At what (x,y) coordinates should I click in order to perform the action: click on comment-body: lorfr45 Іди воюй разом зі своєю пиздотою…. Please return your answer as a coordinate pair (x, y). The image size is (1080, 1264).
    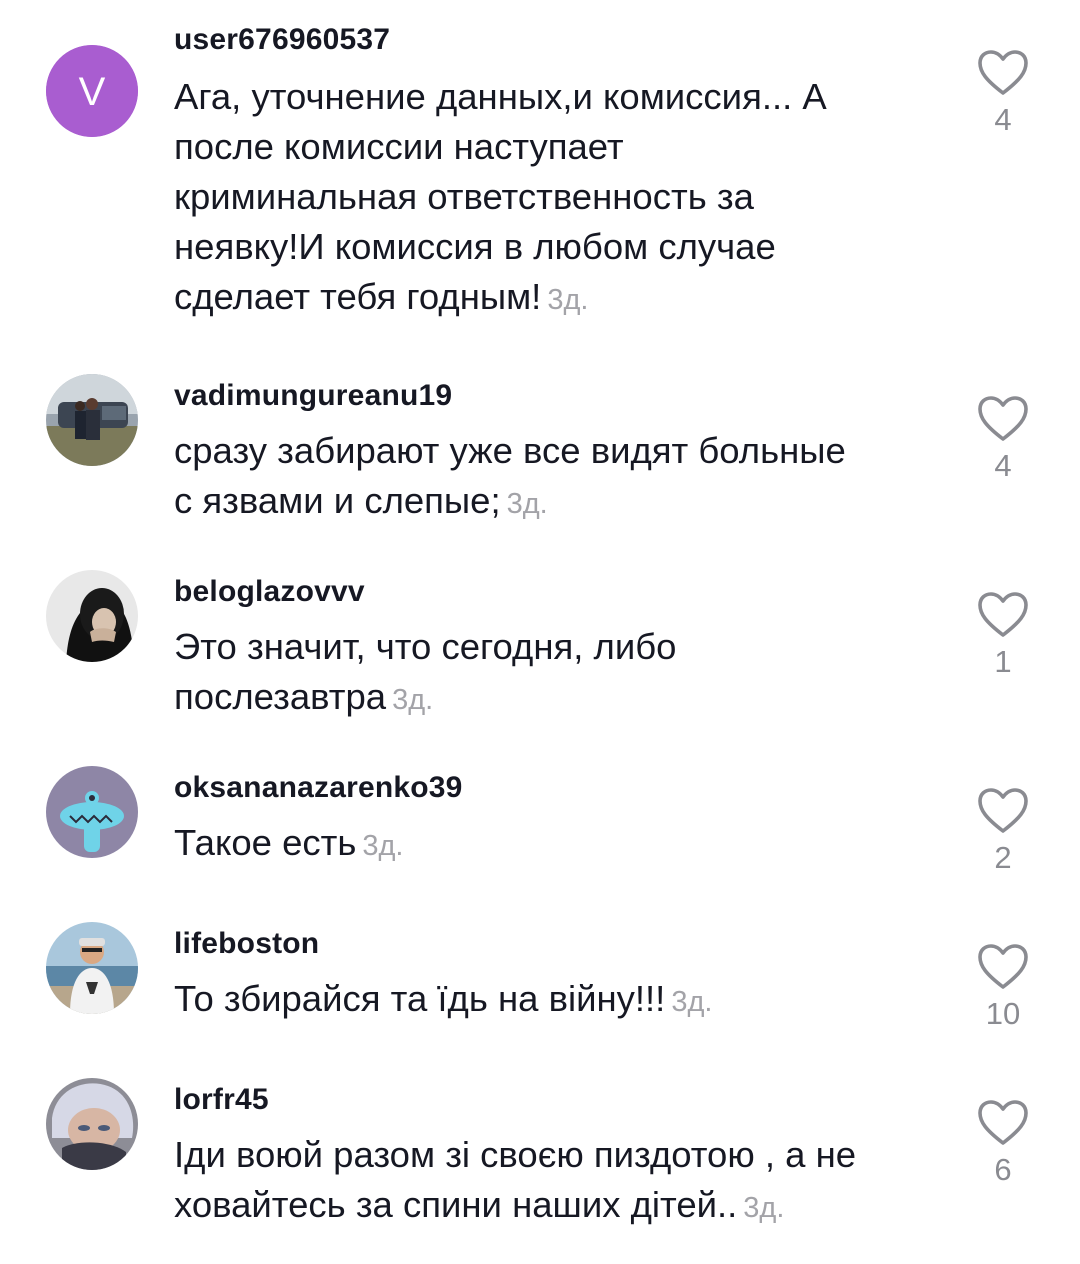
    Looking at the image, I should click on (559, 1157).